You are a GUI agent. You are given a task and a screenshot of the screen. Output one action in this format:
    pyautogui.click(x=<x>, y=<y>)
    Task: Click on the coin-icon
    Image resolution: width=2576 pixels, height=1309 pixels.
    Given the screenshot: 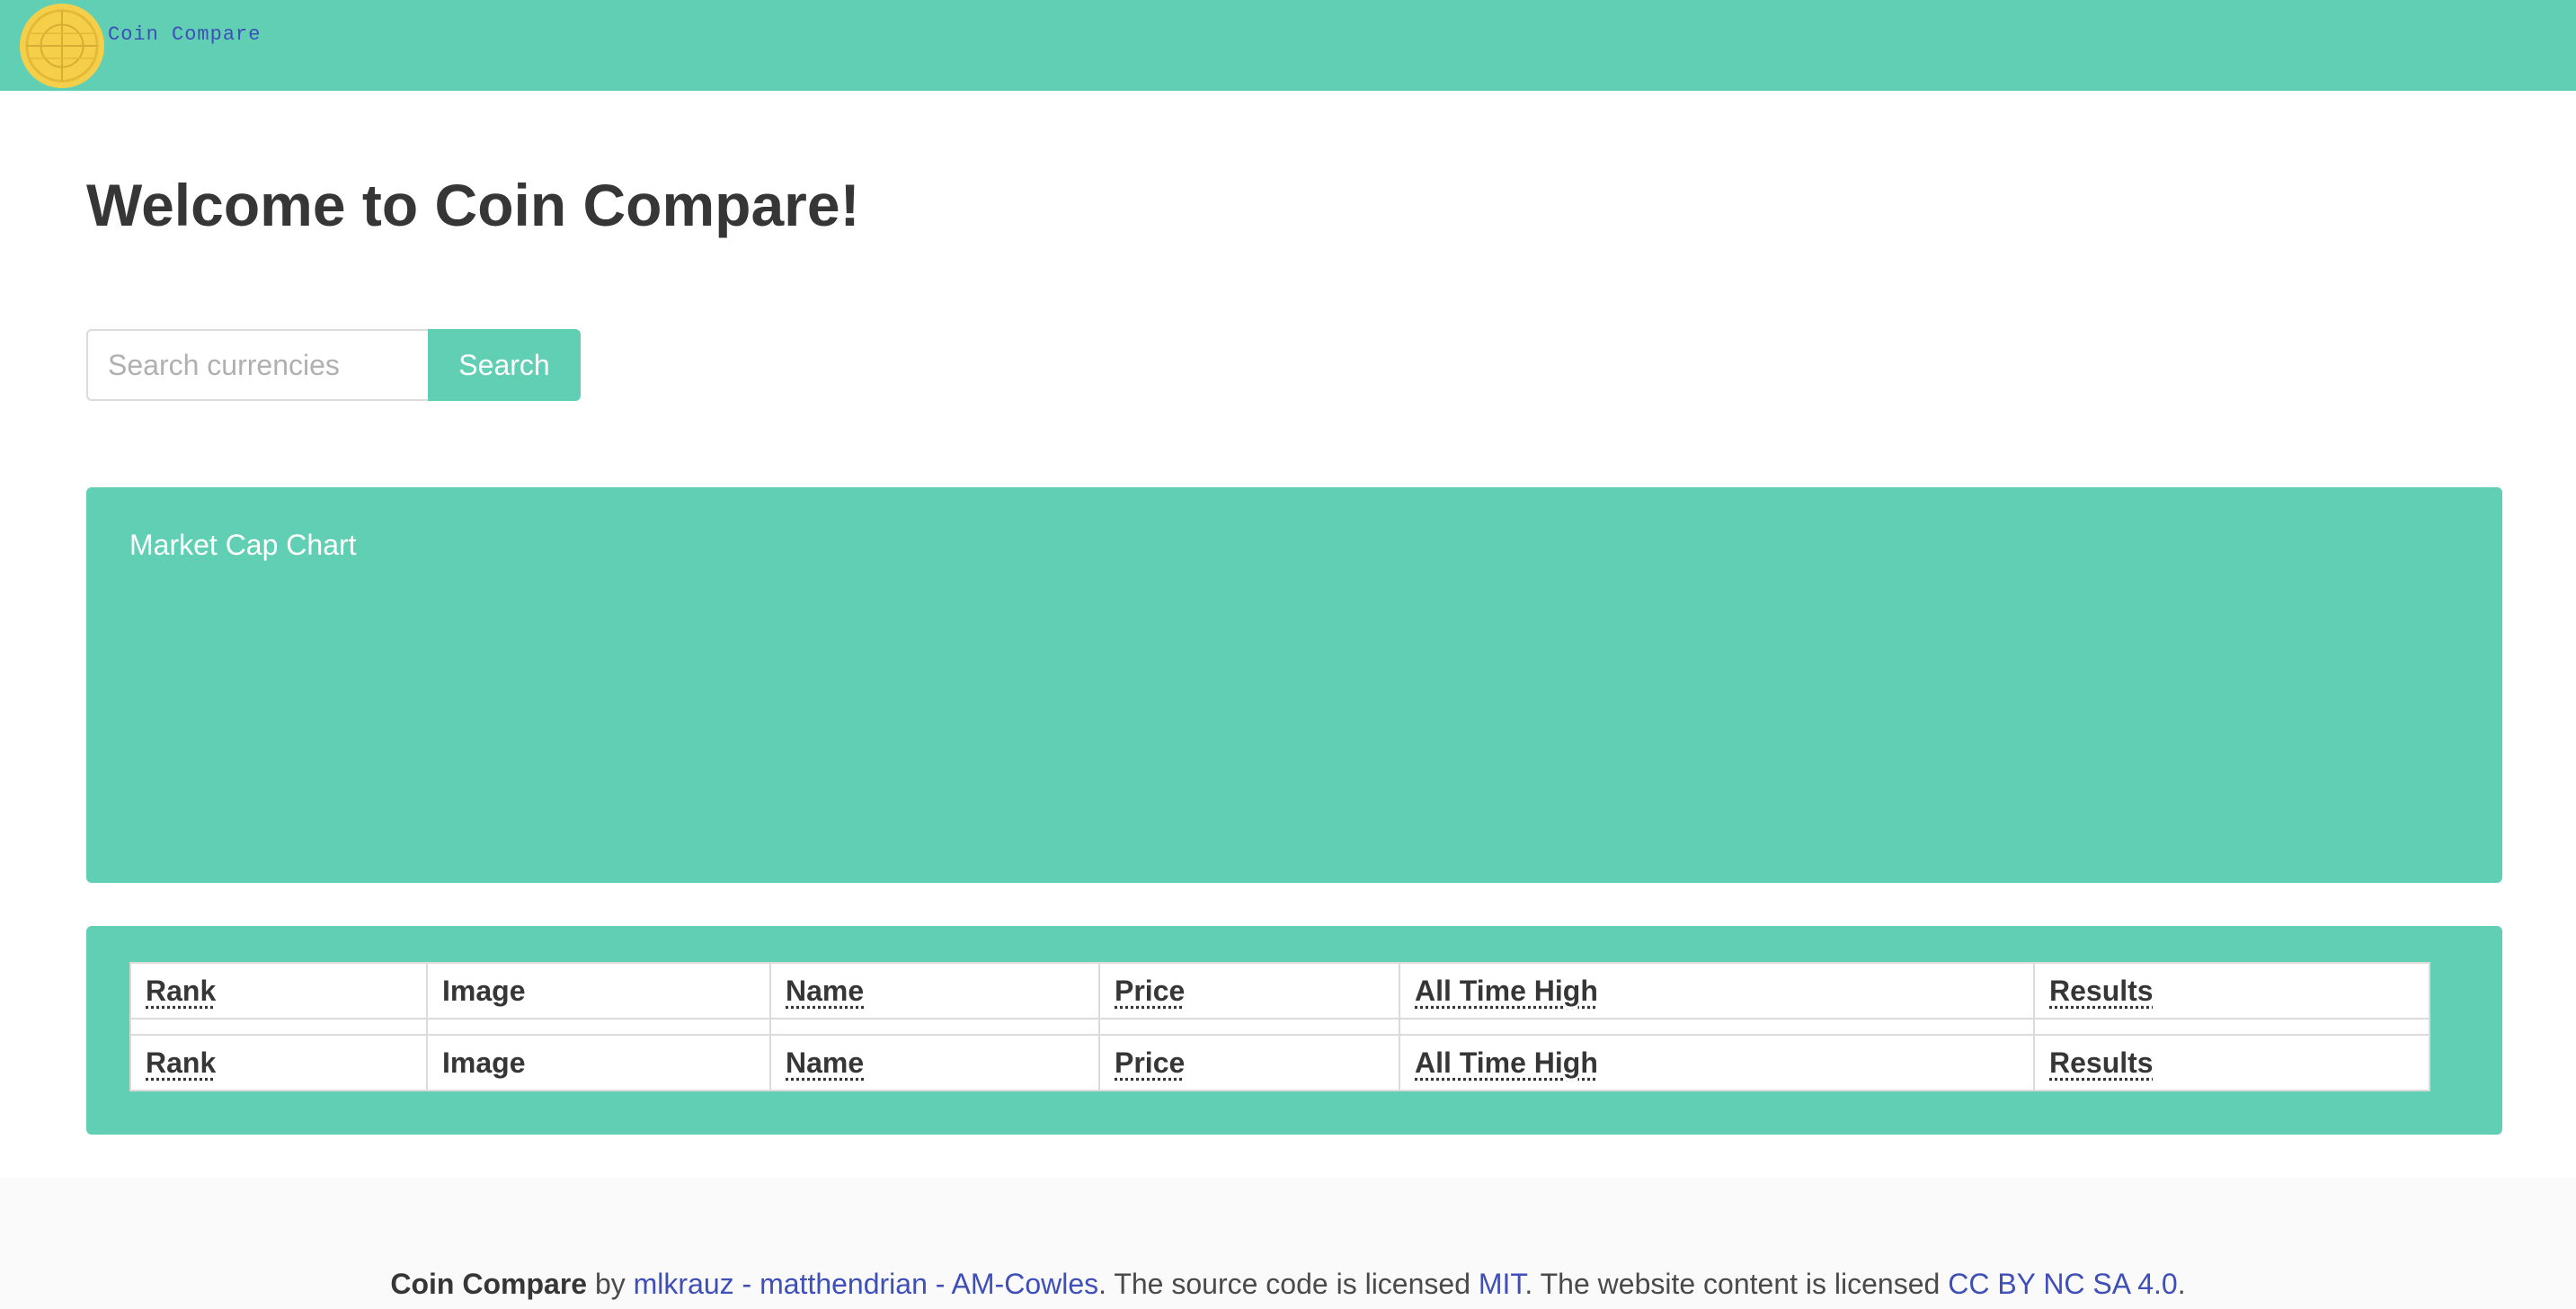 What is the action you would take?
    pyautogui.click(x=62, y=45)
    